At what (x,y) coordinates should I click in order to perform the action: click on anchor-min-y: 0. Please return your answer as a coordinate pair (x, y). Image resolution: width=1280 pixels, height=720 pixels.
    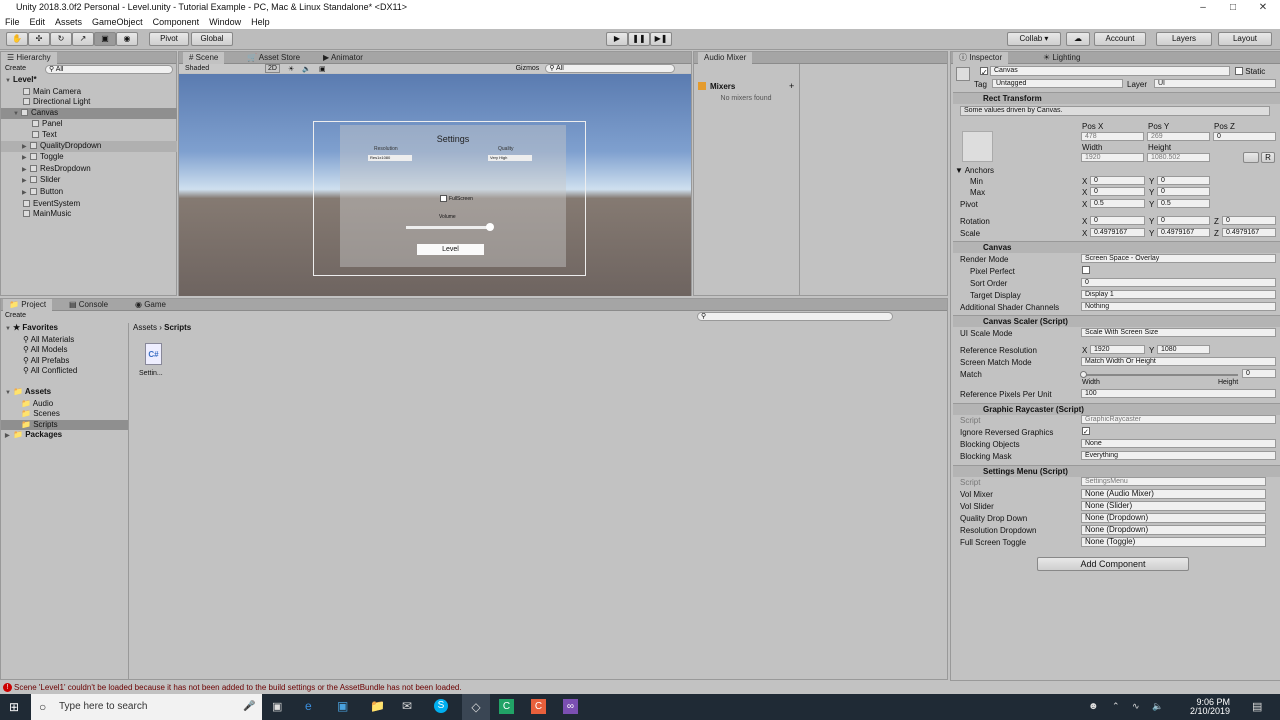
    Looking at the image, I should click on (1183, 180).